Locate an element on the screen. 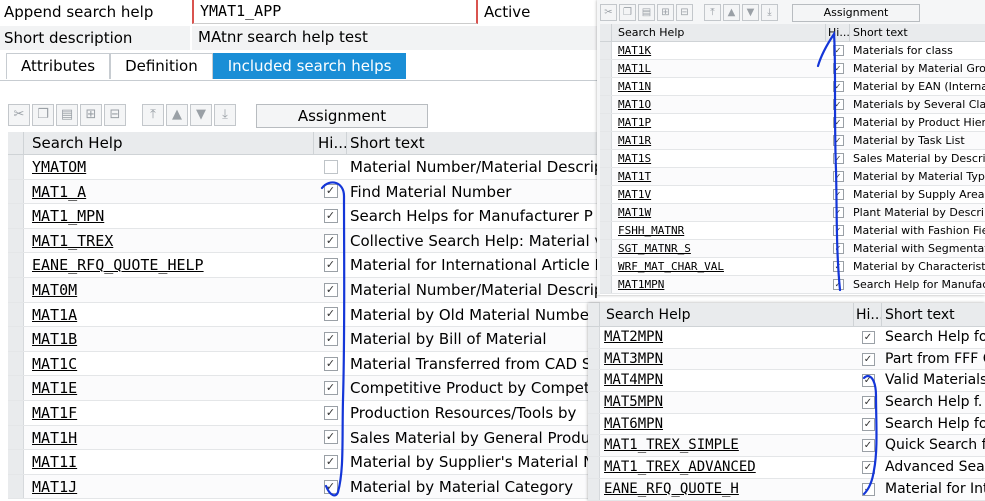  copy-icon: ❐ is located at coordinates (43, 115).